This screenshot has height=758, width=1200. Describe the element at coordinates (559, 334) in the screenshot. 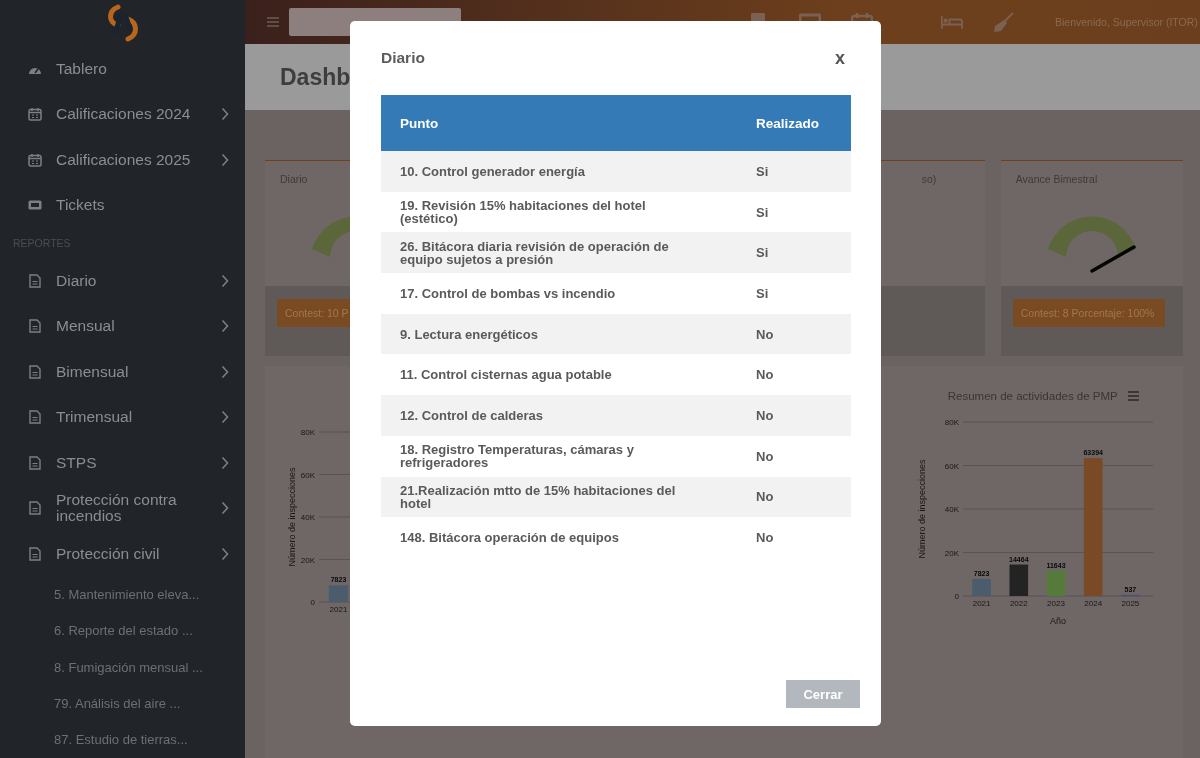

I see `table-cell: 9. Lectura energéticos` at that location.